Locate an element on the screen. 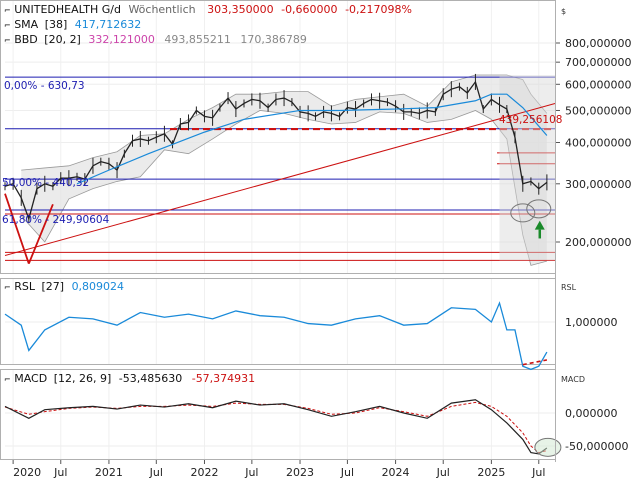  bbd-upper-value: 493,855211 is located at coordinates (197, 39).